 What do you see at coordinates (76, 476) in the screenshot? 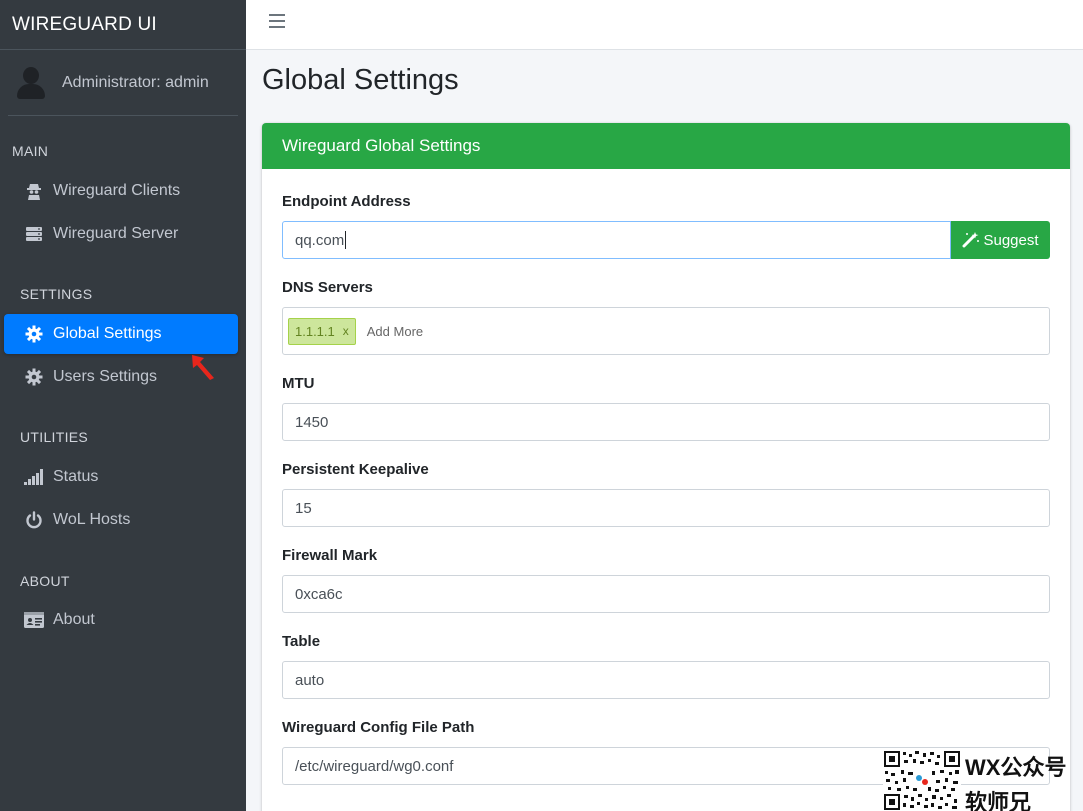
I see `sidebar-item-label: Status` at bounding box center [76, 476].